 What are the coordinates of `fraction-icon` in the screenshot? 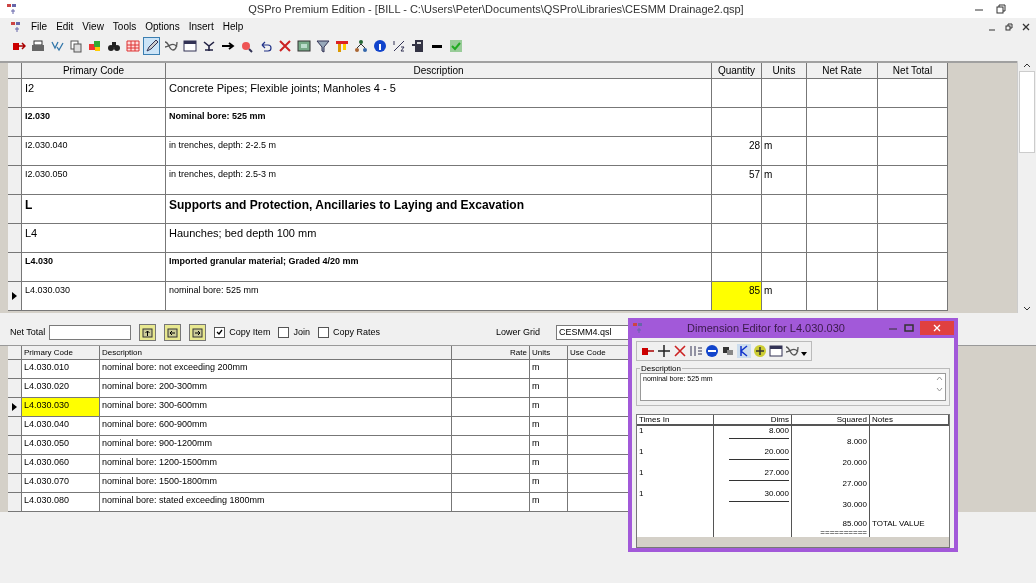 It's located at (398, 46).